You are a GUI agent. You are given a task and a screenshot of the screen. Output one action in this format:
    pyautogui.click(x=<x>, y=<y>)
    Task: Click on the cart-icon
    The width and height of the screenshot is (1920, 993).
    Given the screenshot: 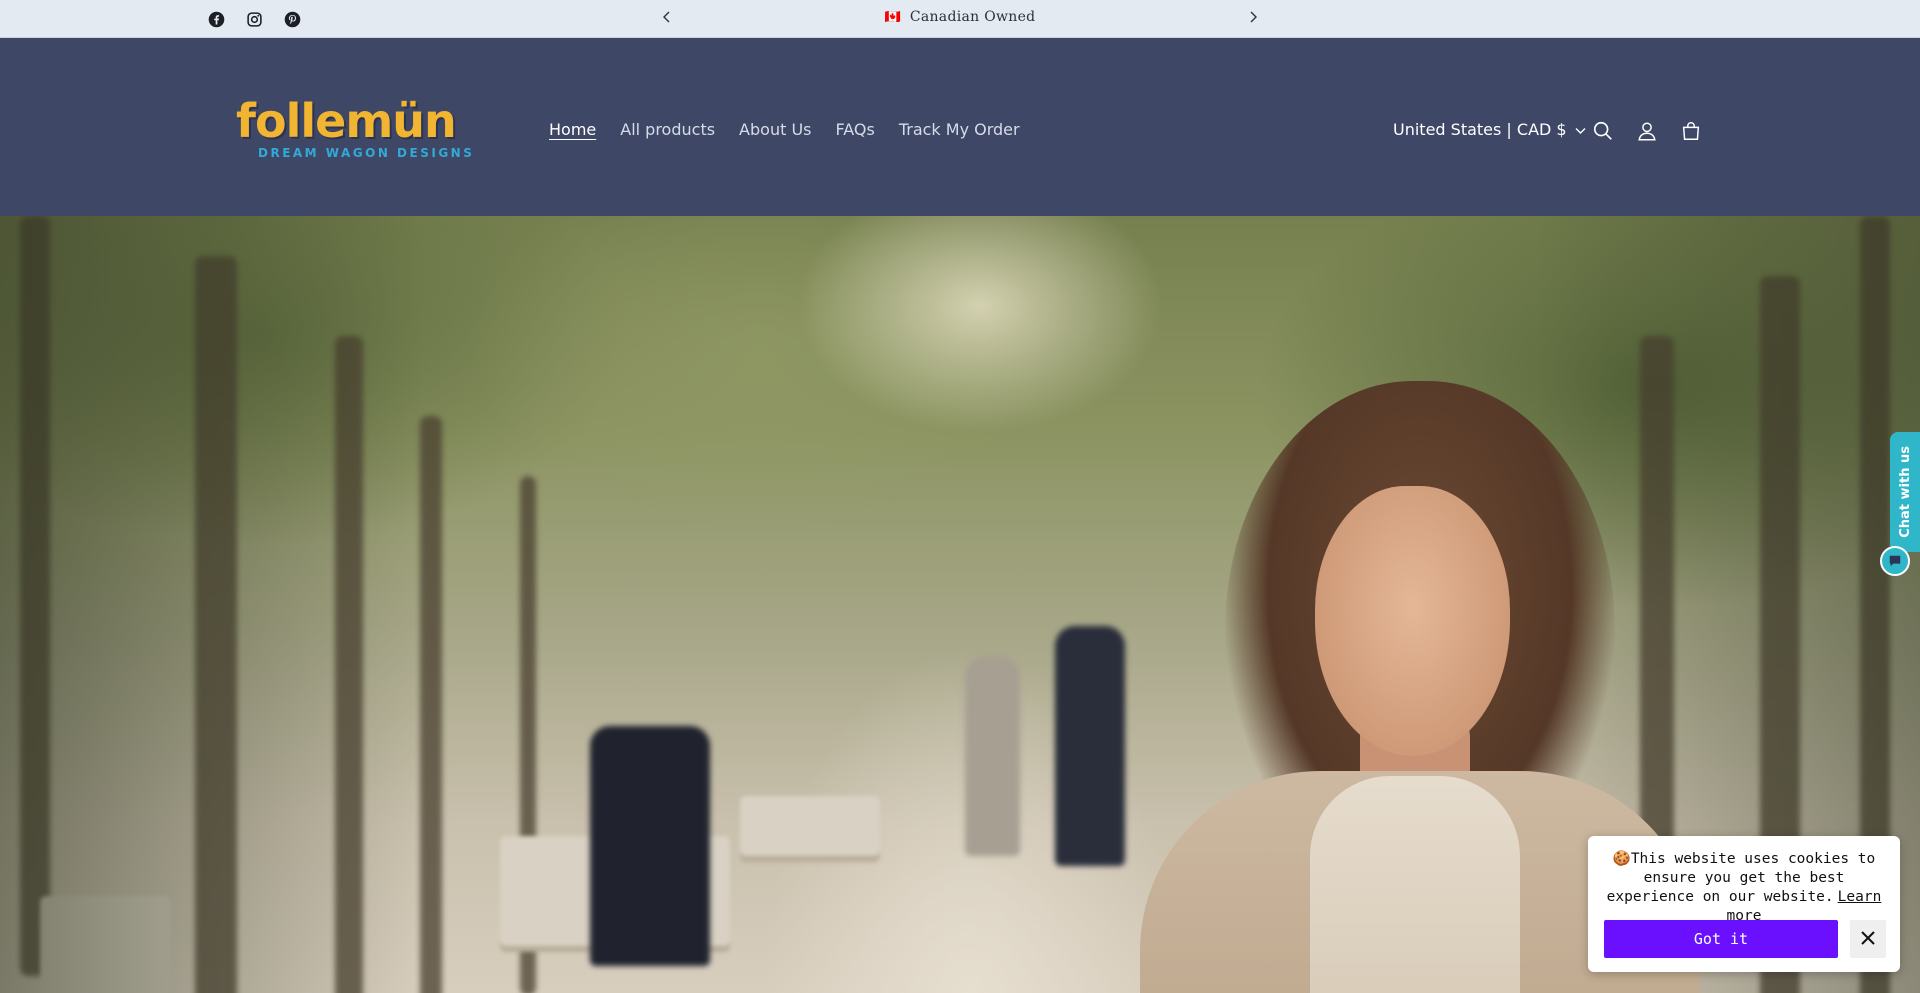 What is the action you would take?
    pyautogui.click(x=1691, y=131)
    